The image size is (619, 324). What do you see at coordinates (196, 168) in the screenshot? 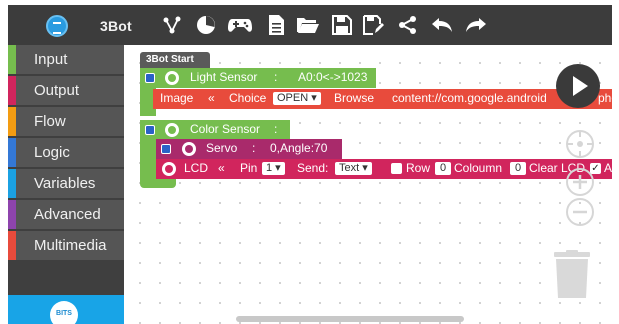
I see `lcd-label: LCD` at bounding box center [196, 168].